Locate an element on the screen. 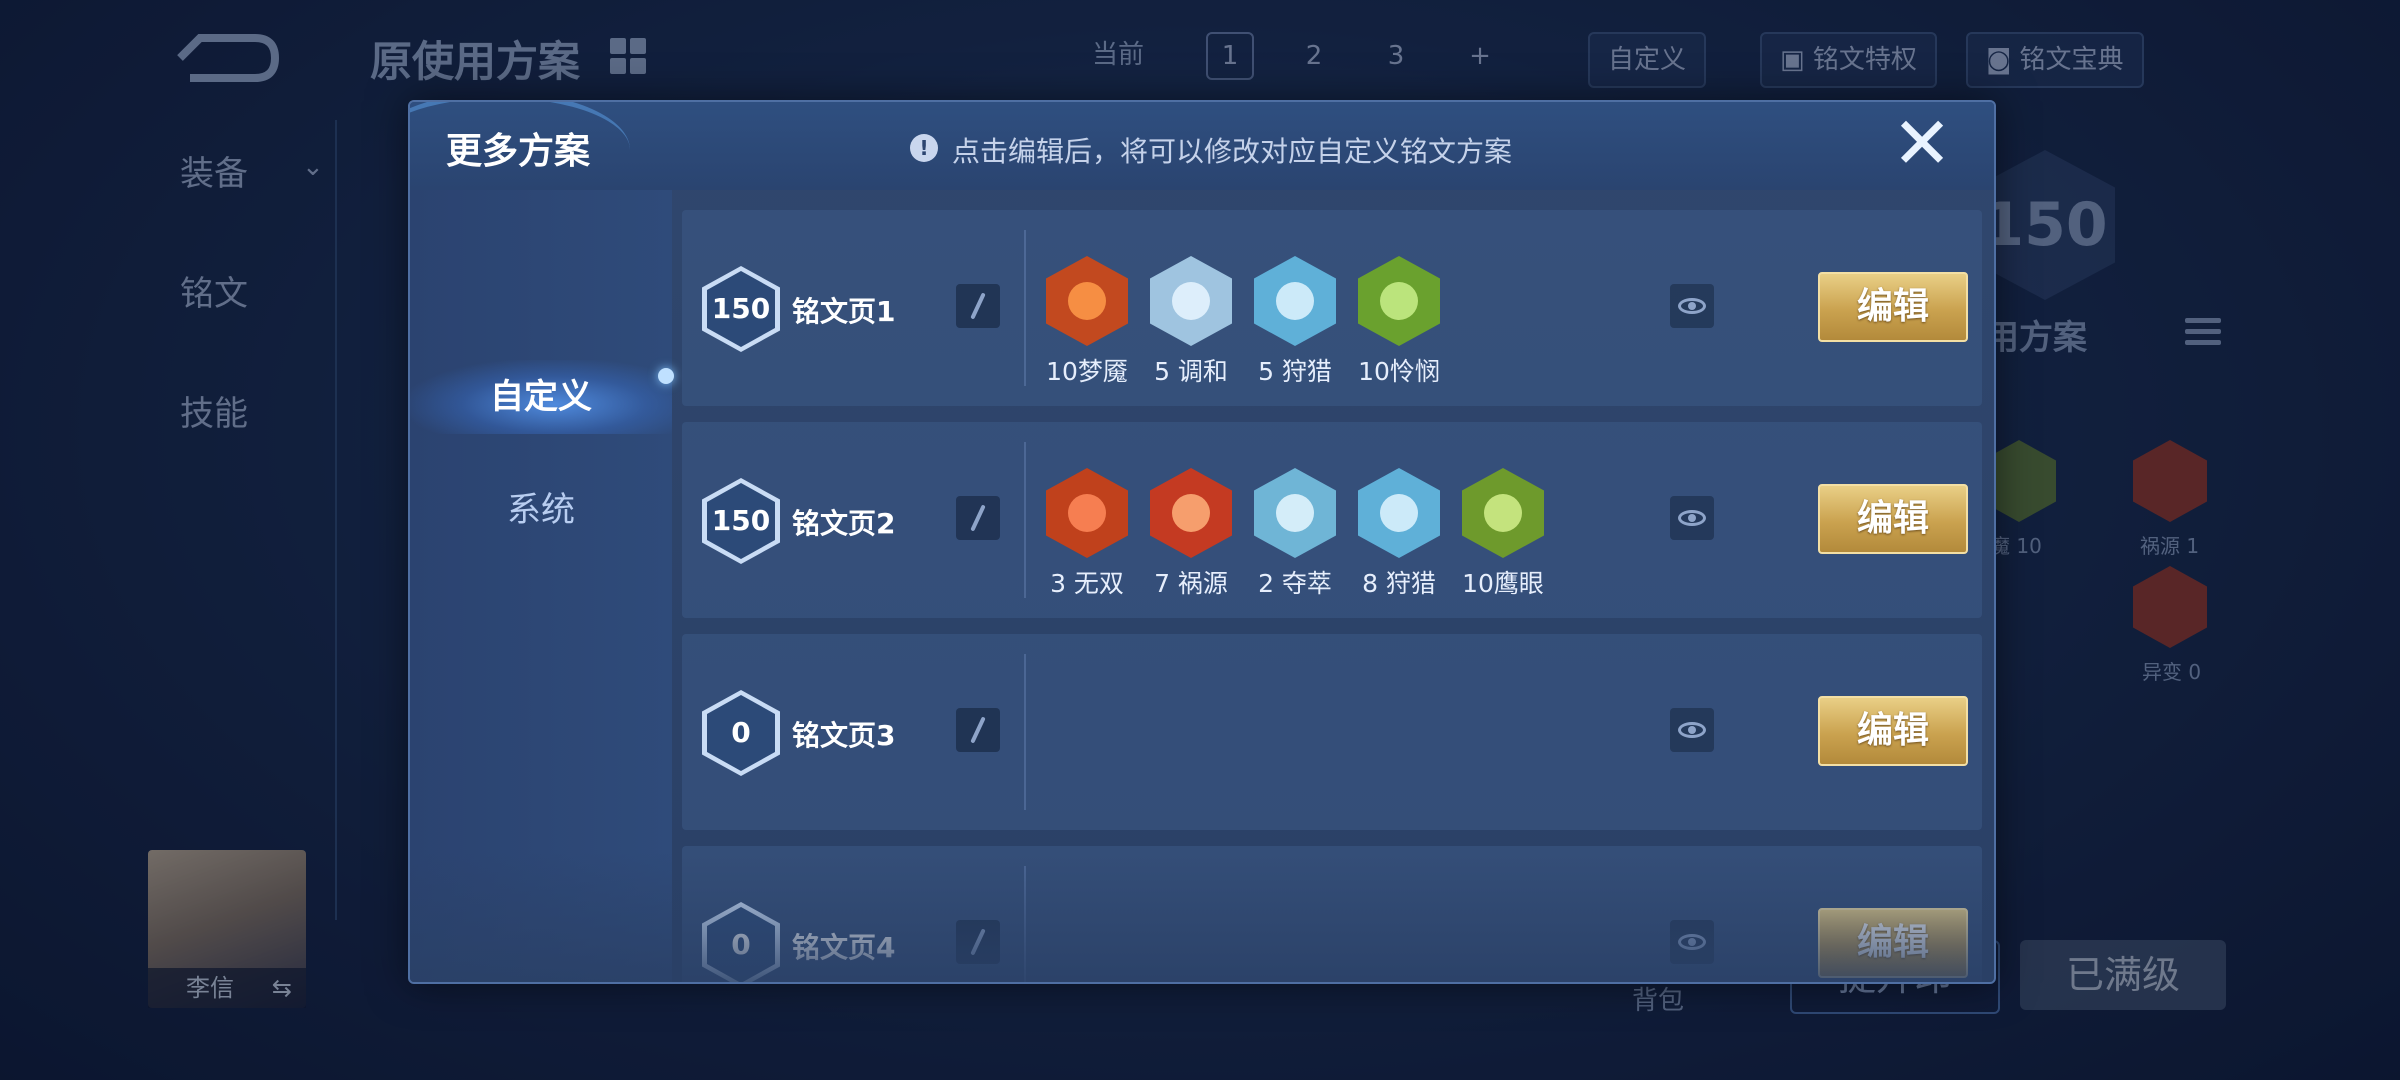  rune-page-row: 150 铭文页1 10梦魇 5 调和 5 狩猎 10怜悯 编辑 is located at coordinates (1332, 308).